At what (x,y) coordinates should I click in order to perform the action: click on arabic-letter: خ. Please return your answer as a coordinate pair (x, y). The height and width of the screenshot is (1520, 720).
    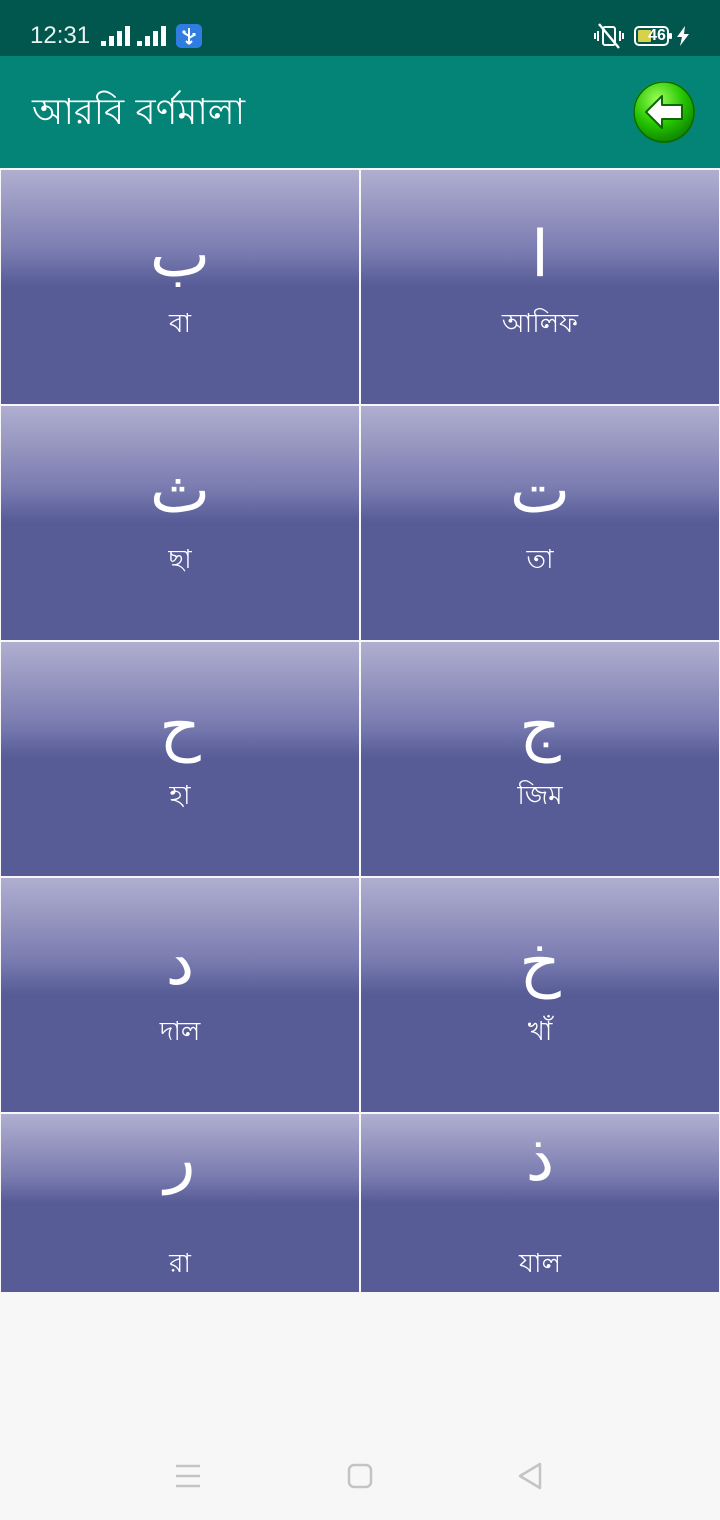
    Looking at the image, I should click on (540, 963).